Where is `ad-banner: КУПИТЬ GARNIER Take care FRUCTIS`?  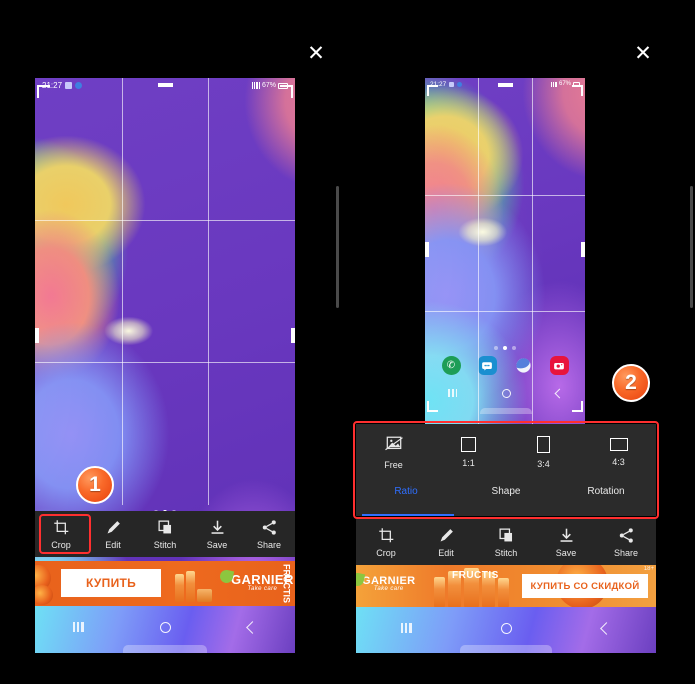
ad-banner: КУПИТЬ GARNIER Take care FRUCTIS is located at coordinates (165, 583).